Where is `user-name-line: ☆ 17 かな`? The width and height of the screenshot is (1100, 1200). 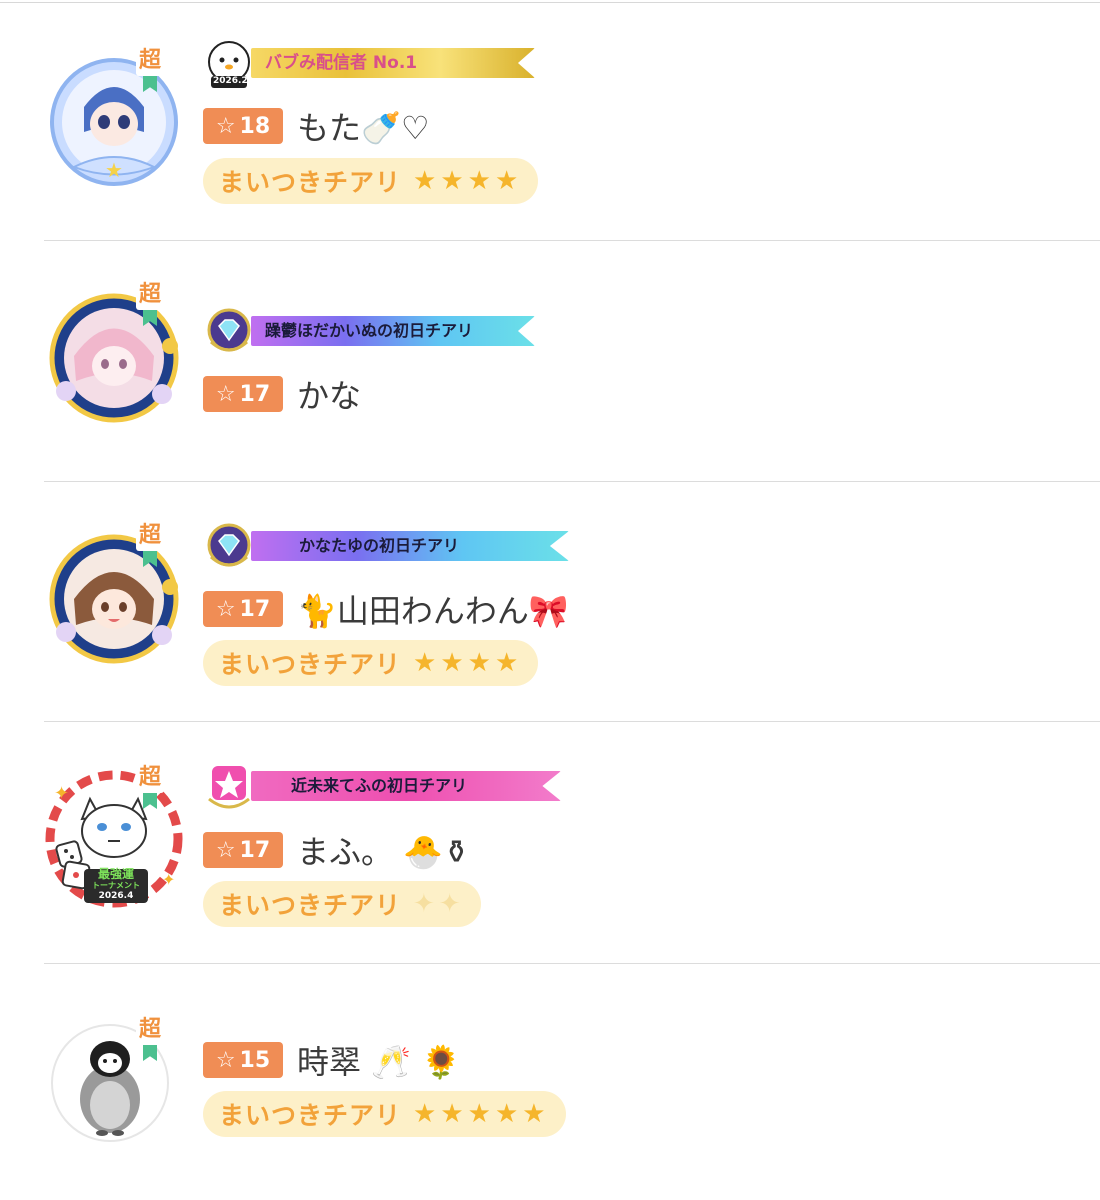
user-name-line: ☆ 17 かな is located at coordinates (282, 394).